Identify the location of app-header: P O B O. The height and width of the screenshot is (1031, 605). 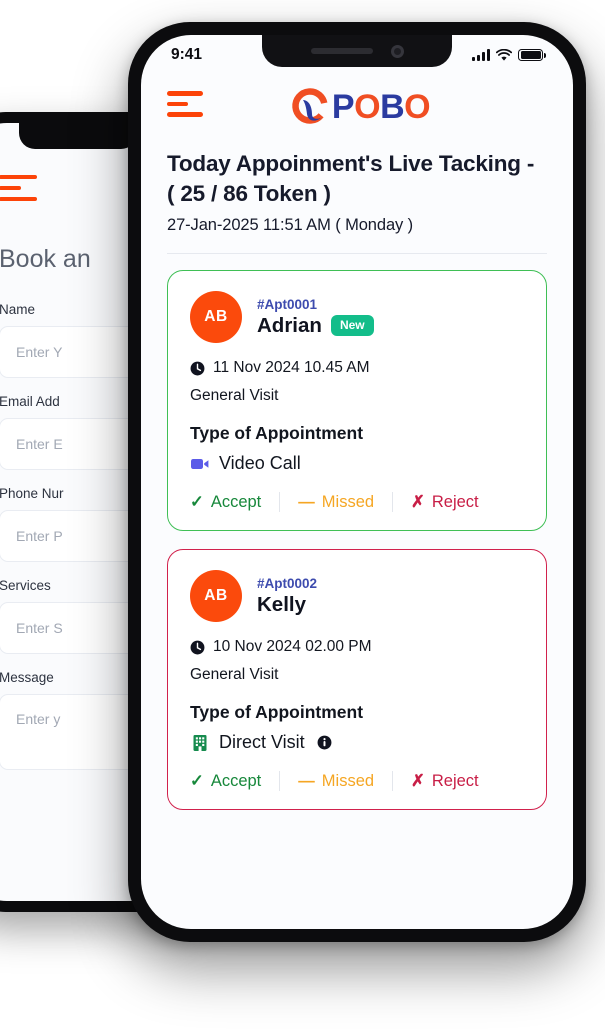
(357, 104).